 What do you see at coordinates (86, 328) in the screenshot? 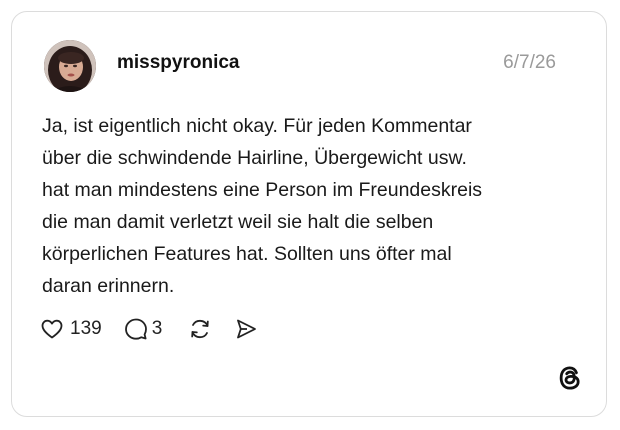
I see `like-count: 139` at bounding box center [86, 328].